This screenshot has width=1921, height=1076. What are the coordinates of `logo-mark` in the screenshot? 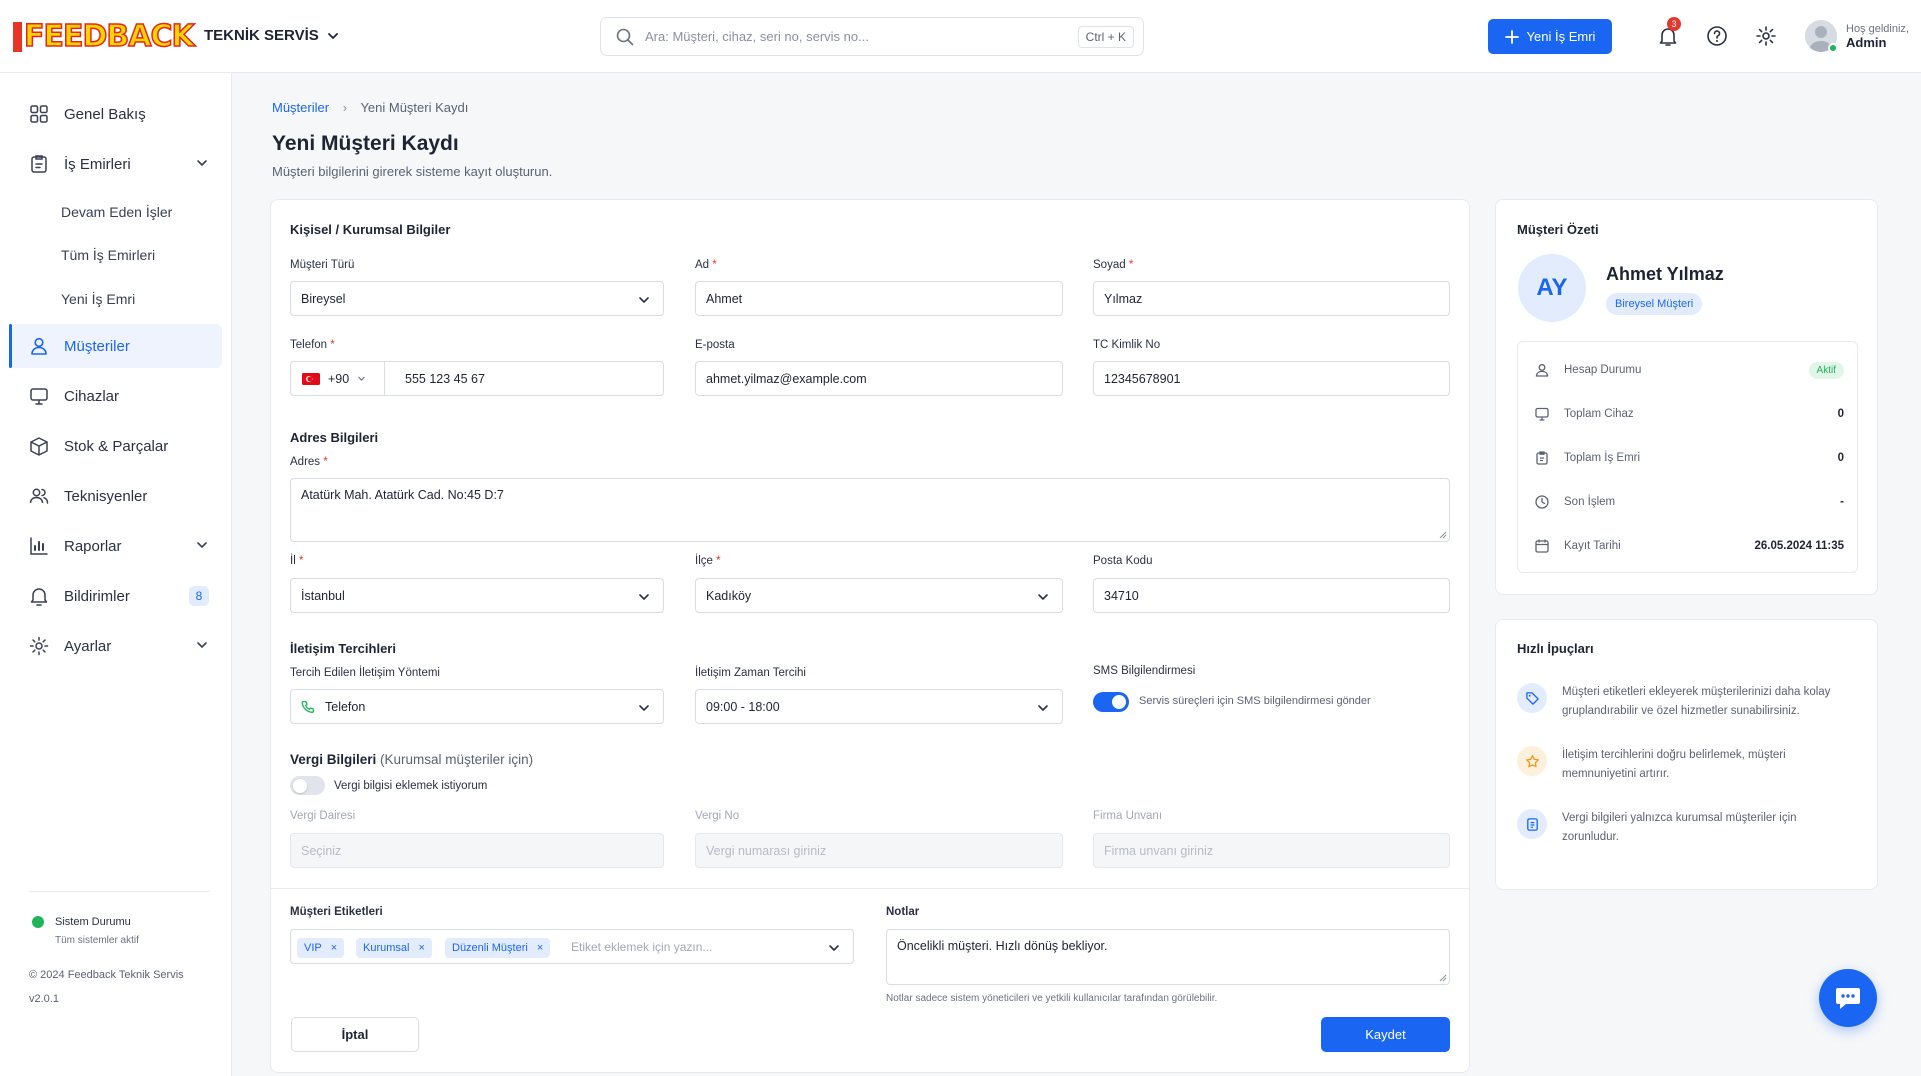 It's located at (17, 37).